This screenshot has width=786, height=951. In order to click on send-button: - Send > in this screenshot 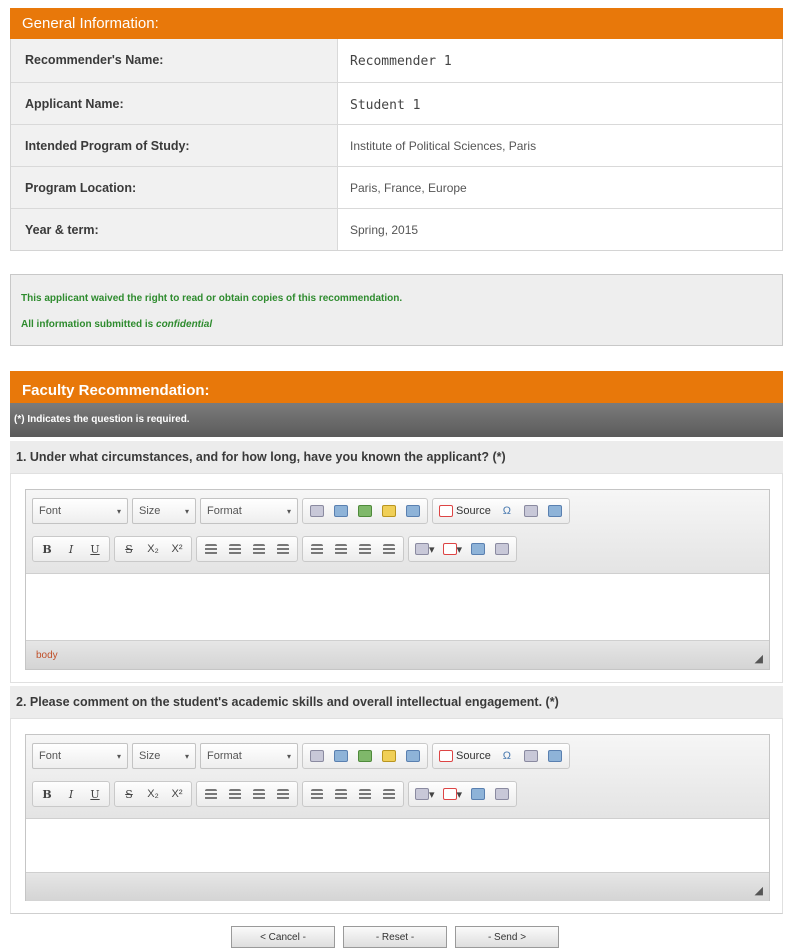, I will do `click(507, 937)`.